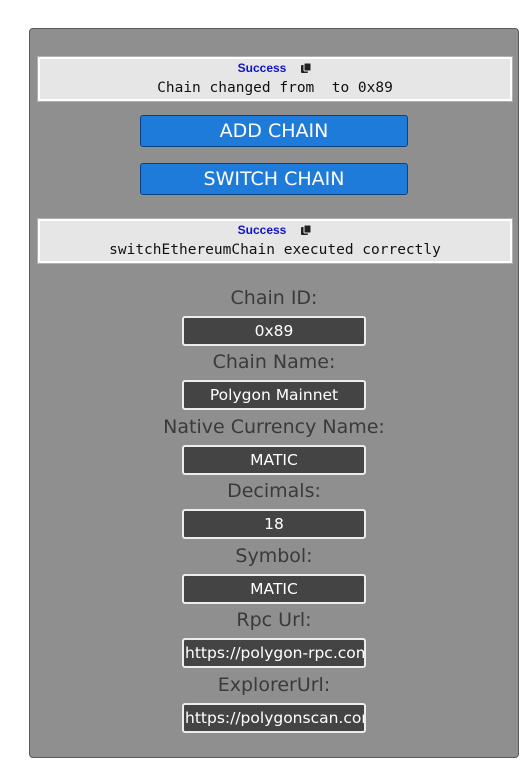 Image resolution: width=530 pixels, height=780 pixels. I want to click on rpc-url-field: https://polygon-rpc.com, so click(274, 653).